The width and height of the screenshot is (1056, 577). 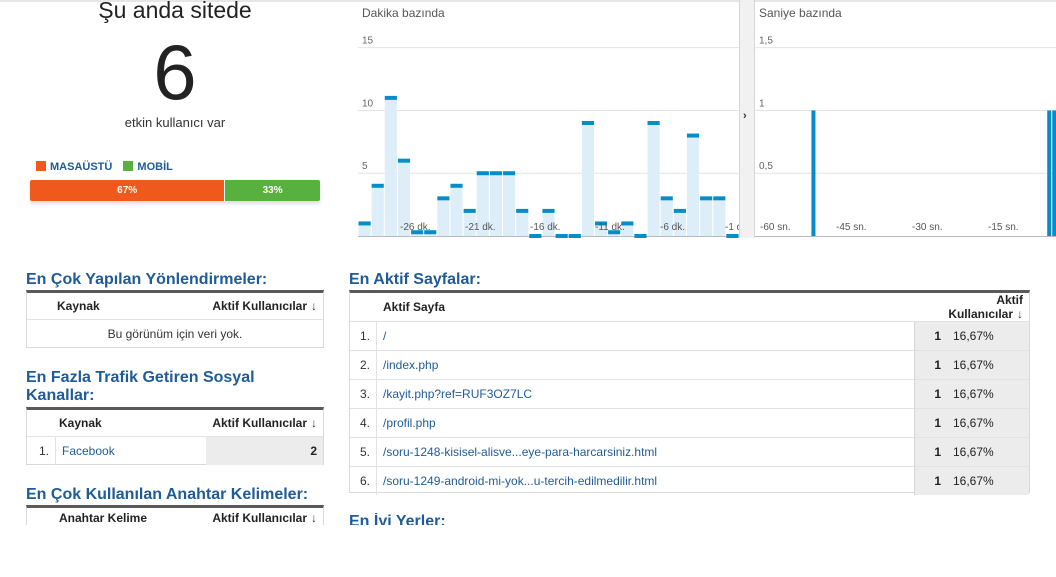 I want to click on row-source: Facebook, so click(x=130, y=450).